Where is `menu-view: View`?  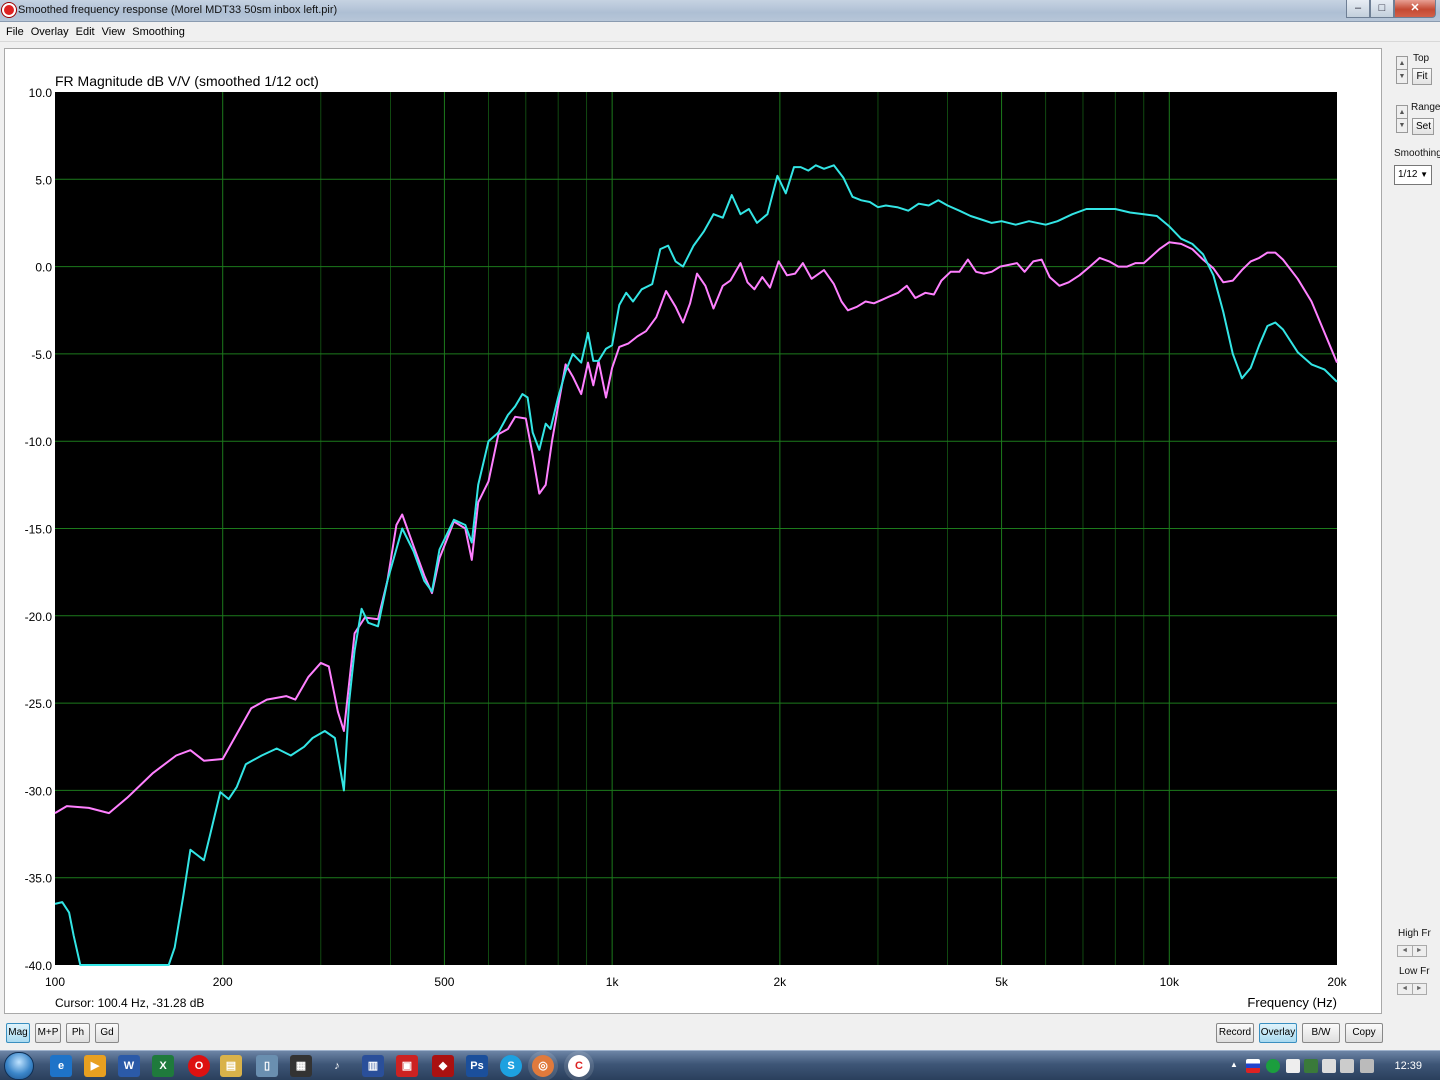
menu-view: View is located at coordinates (115, 31).